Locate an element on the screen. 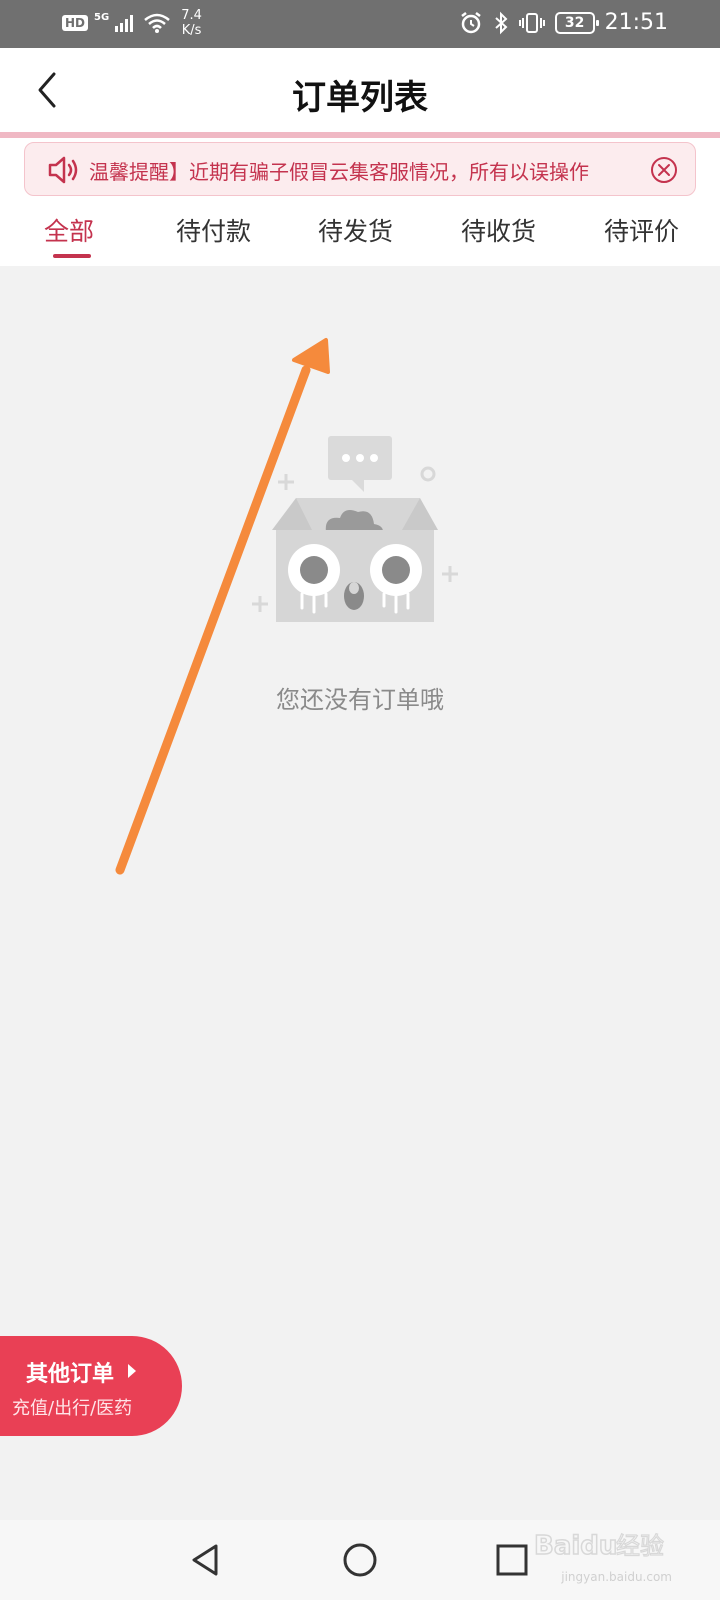  caret-right-icon is located at coordinates (132, 1371).